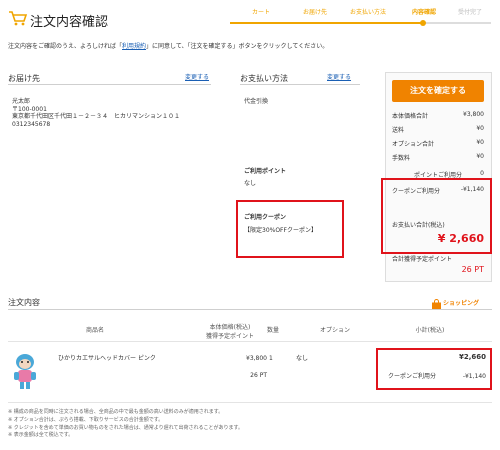  Describe the element at coordinates (438, 143) in the screenshot. I see `summary-row: オプション合計 ¥0` at that location.